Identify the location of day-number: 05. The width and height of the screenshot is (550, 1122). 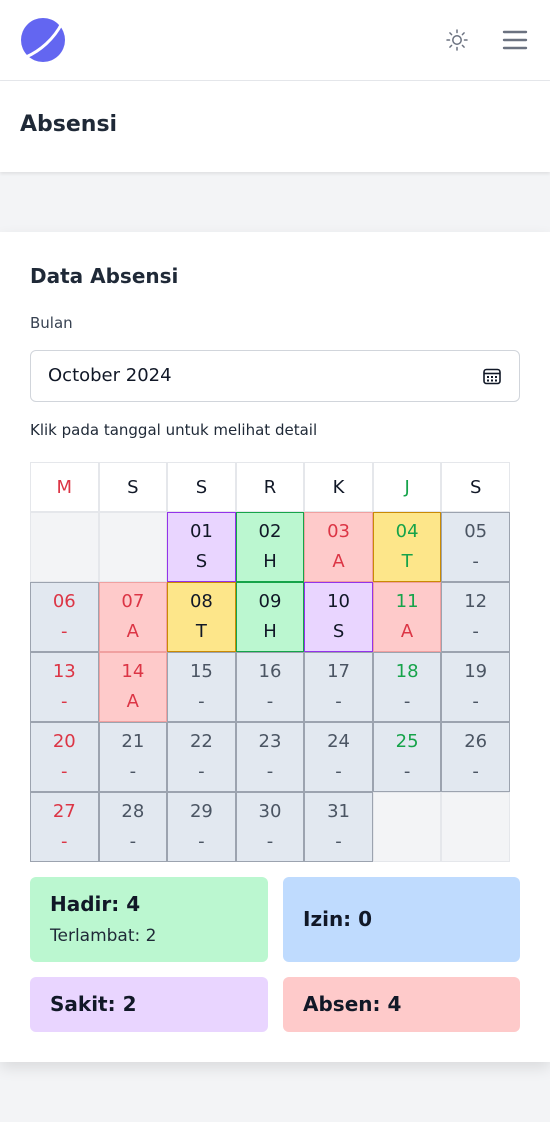
(476, 531).